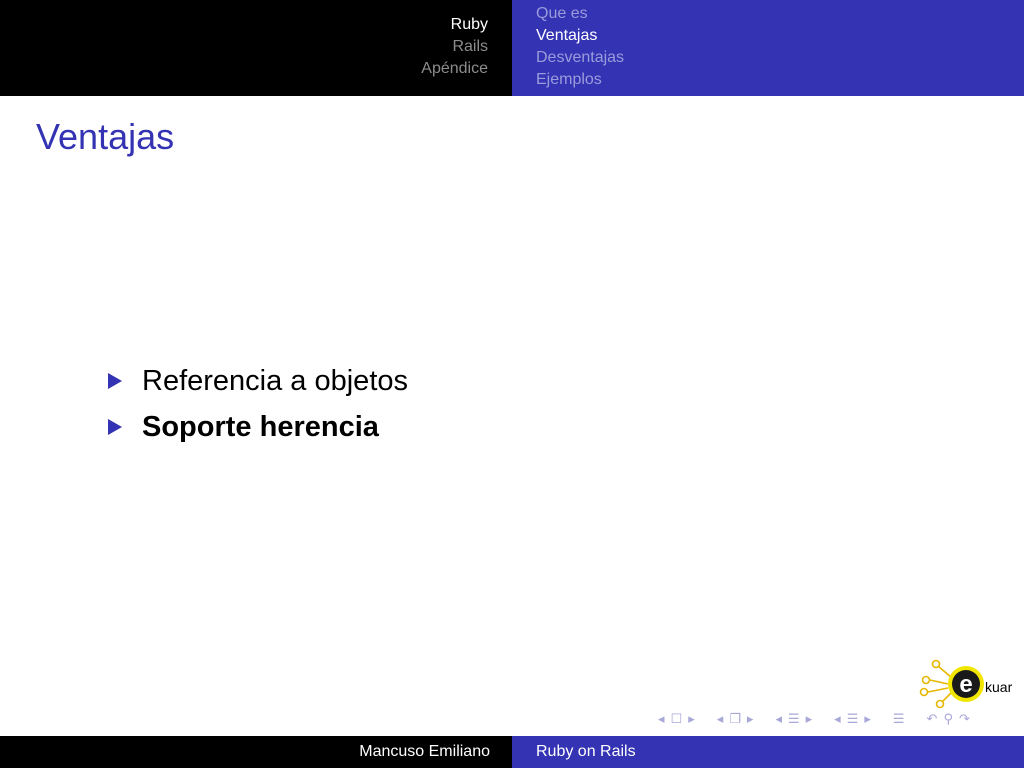  I want to click on bullet-text: Referencia a objetos, so click(275, 380).